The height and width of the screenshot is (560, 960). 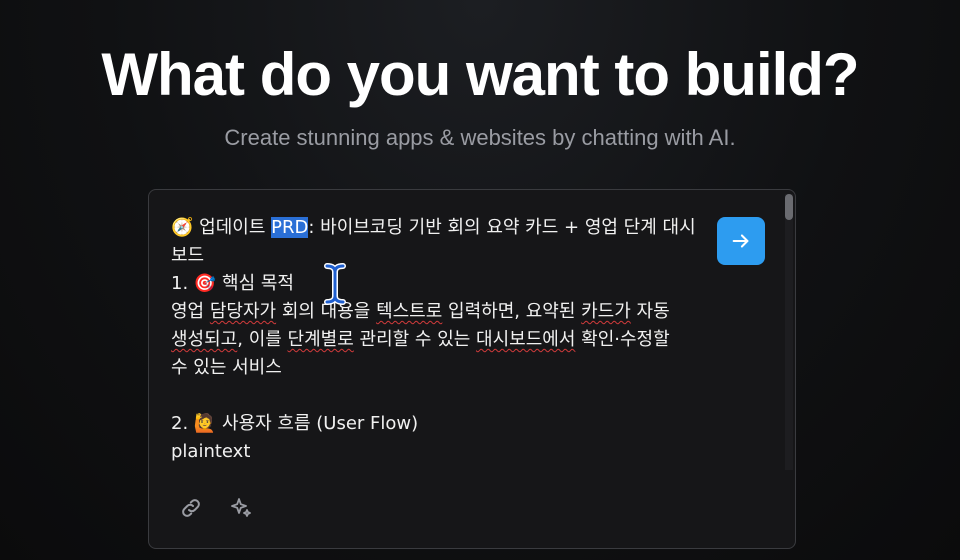 What do you see at coordinates (216, 508) in the screenshot?
I see `prompt-toolbar` at bounding box center [216, 508].